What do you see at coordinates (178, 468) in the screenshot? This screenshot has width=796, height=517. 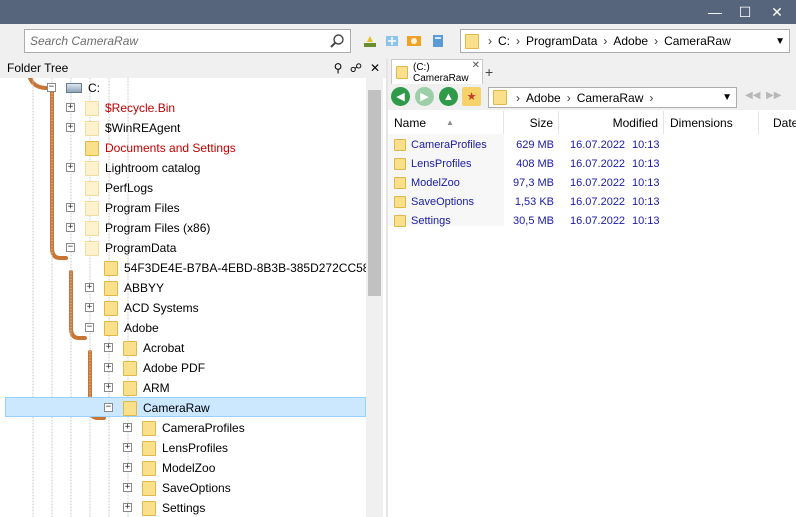 I see `tree-item: ModelZoo` at bounding box center [178, 468].